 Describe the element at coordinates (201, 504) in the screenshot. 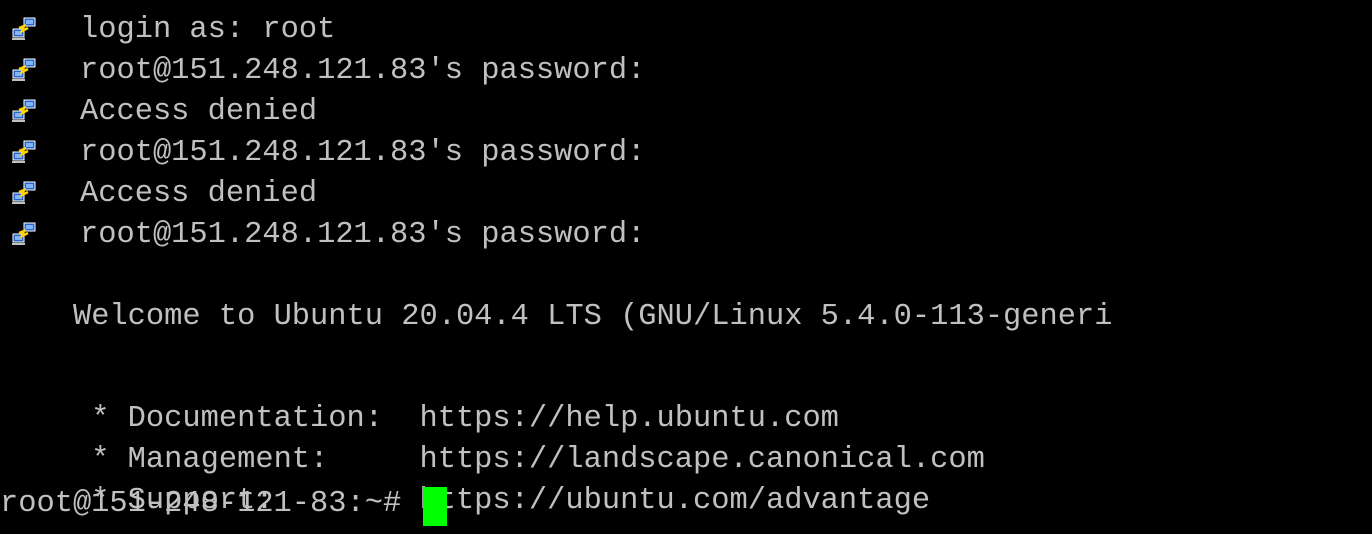

I see `shell-prompt: root@151-248-121-83:~#` at that location.